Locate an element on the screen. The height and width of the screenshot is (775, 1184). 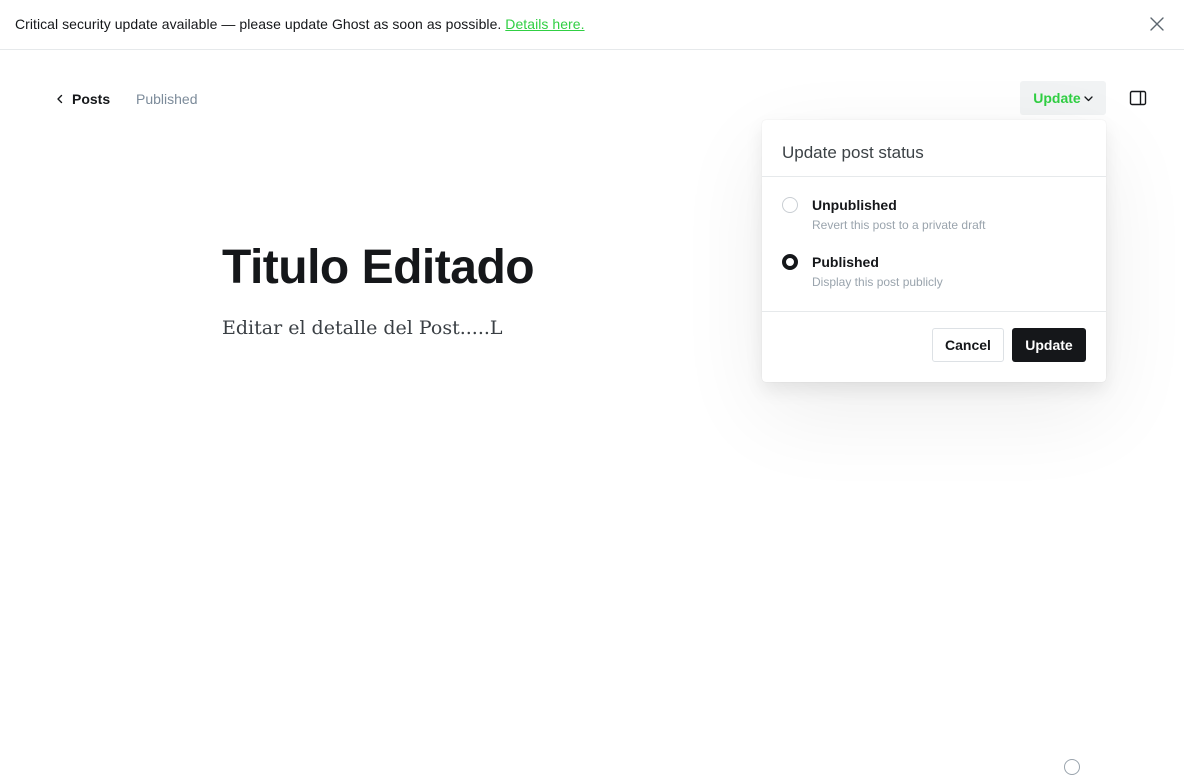
cancel-button: Cancel is located at coordinates (968, 345).